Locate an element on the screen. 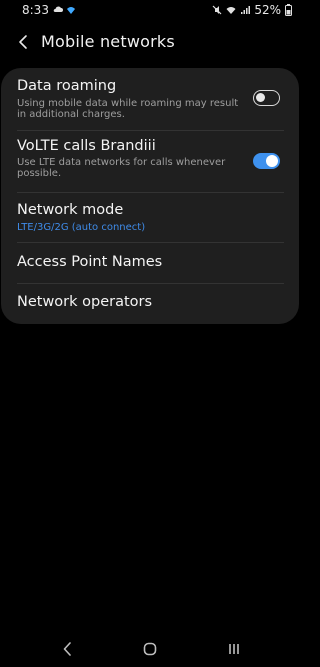 The height and width of the screenshot is (667, 320). back-button is located at coordinates (23, 42).